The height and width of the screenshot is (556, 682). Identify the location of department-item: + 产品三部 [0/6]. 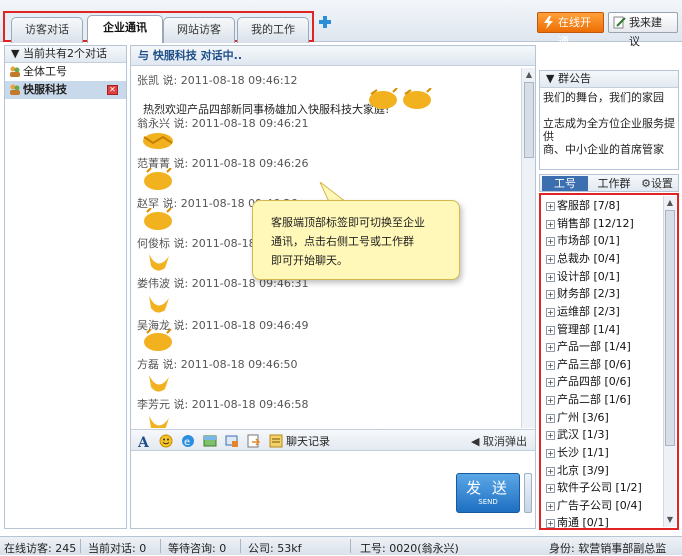
(588, 364).